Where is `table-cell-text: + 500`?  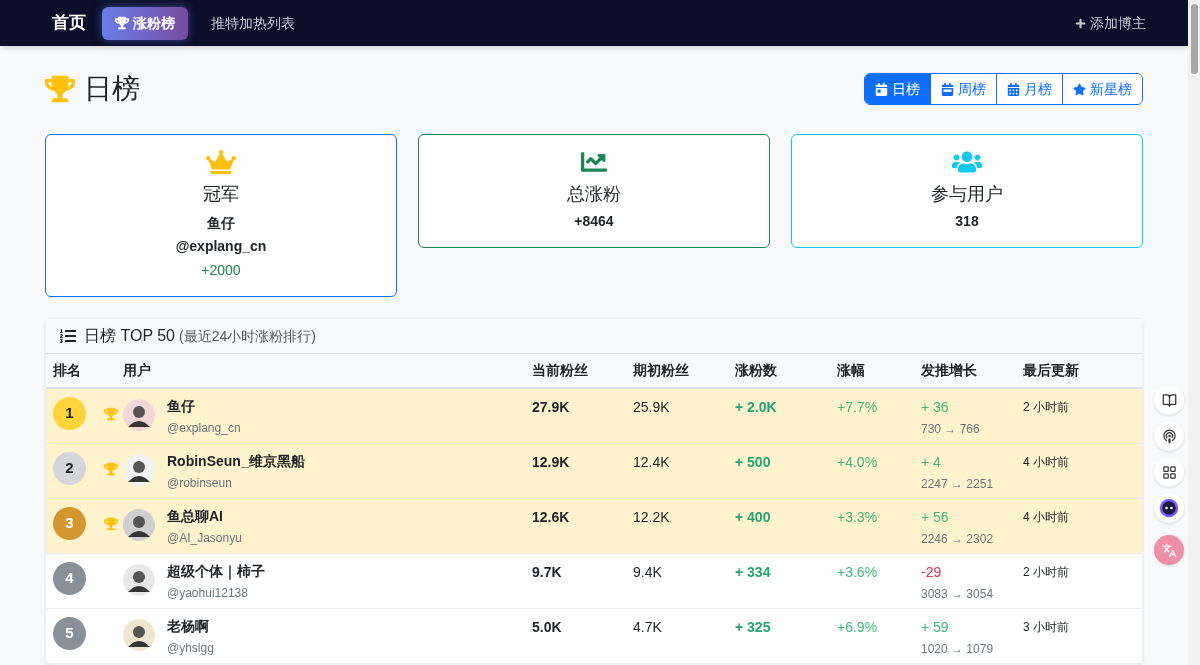 table-cell-text: + 500 is located at coordinates (753, 462).